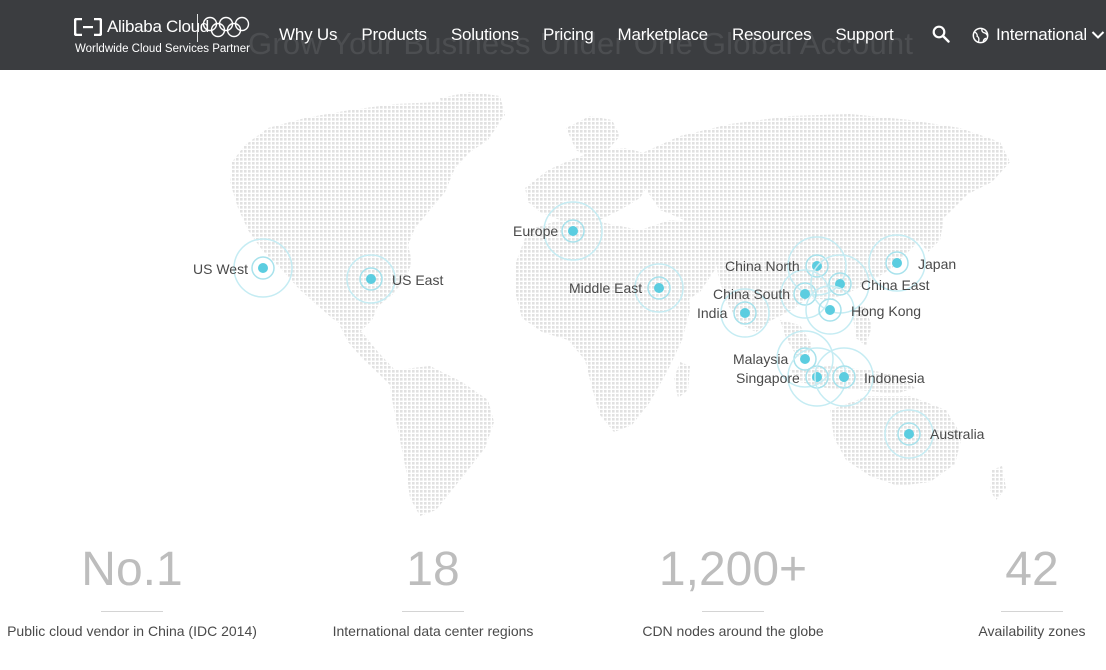 Image resolution: width=1106 pixels, height=670 pixels. What do you see at coordinates (772, 35) in the screenshot?
I see `nav-resources: Resources` at bounding box center [772, 35].